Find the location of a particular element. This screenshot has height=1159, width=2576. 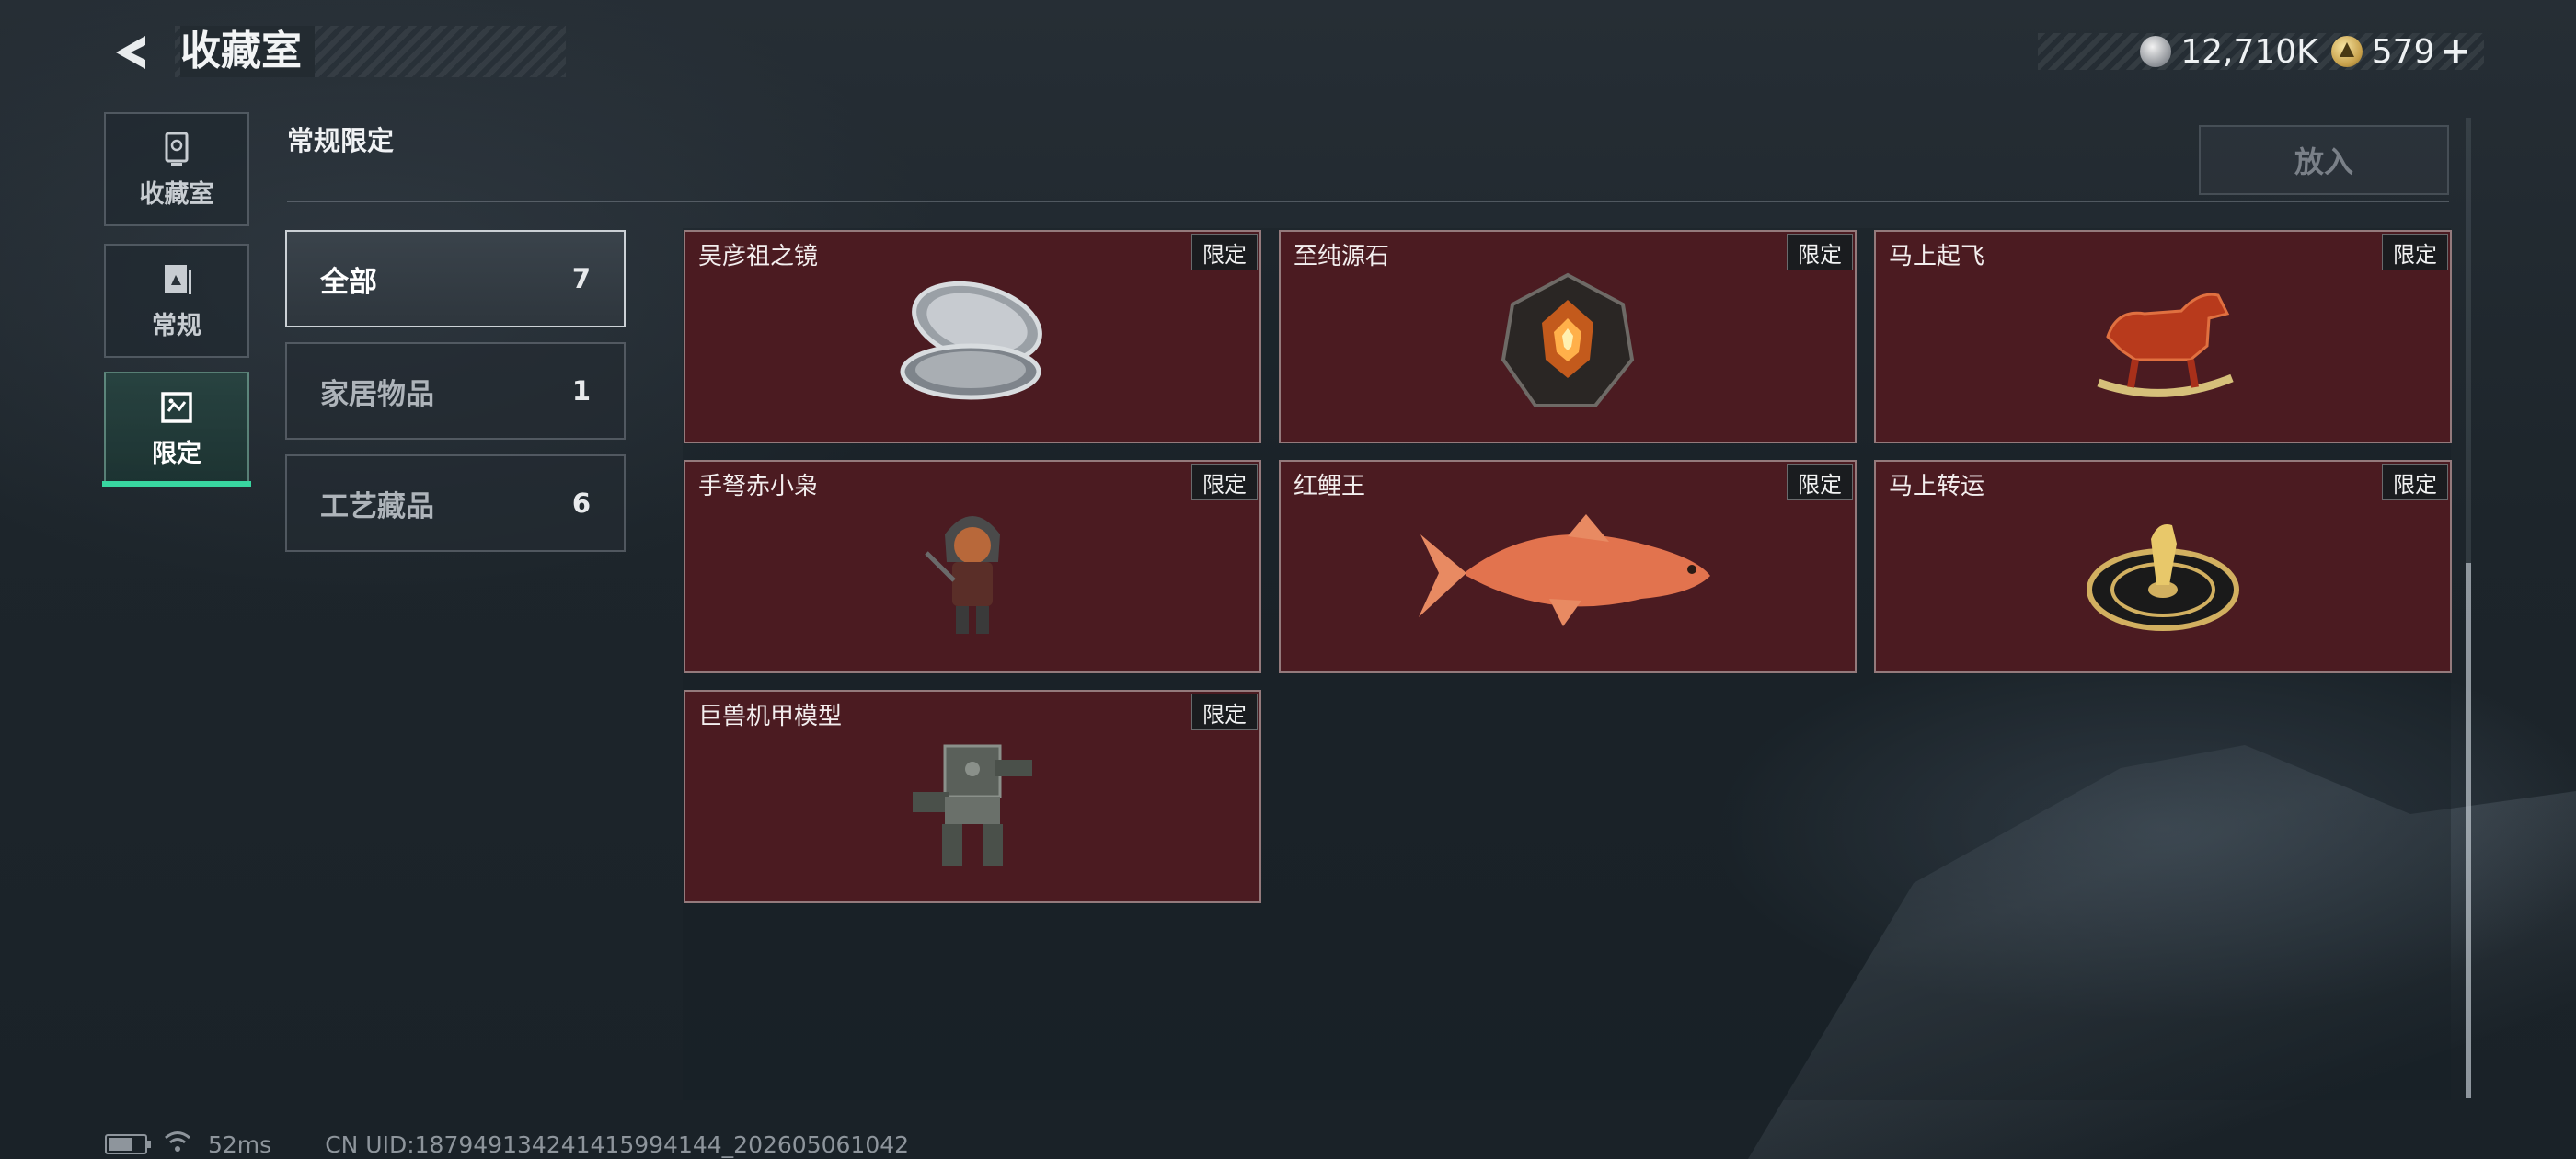

nav-label: 常规 is located at coordinates (176, 325).